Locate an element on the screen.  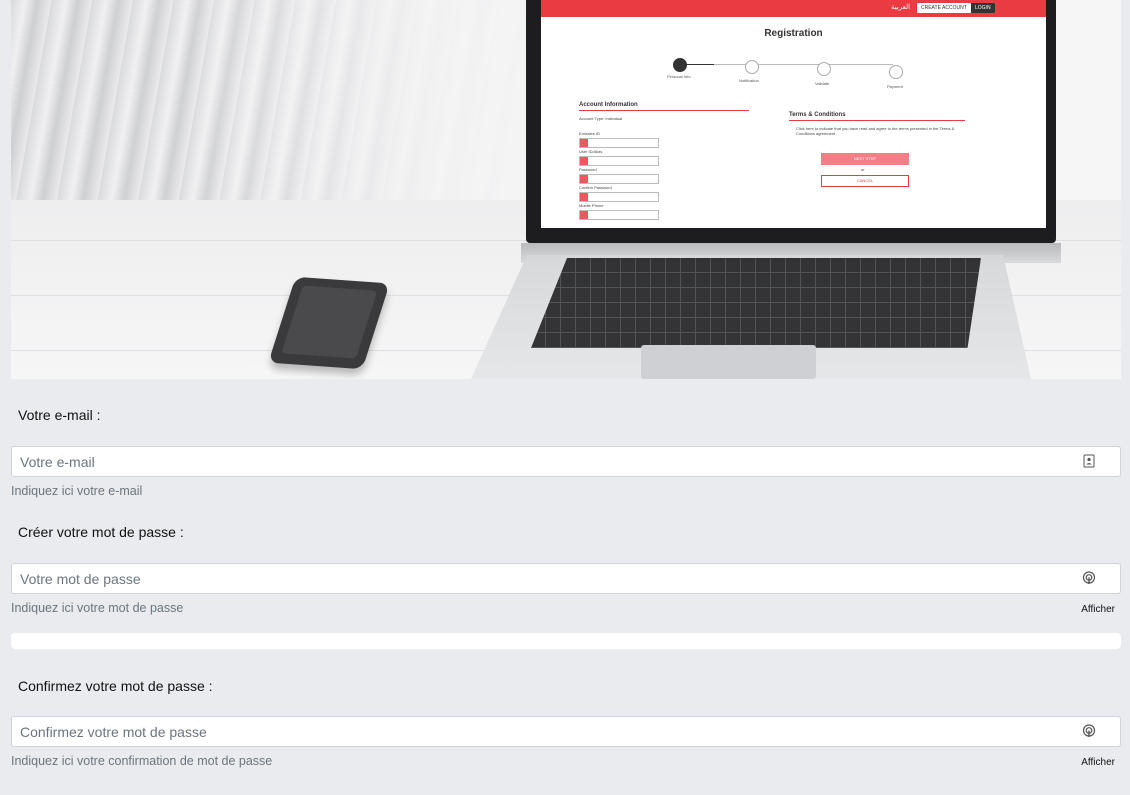
laptop-trackpad is located at coordinates (728, 362).